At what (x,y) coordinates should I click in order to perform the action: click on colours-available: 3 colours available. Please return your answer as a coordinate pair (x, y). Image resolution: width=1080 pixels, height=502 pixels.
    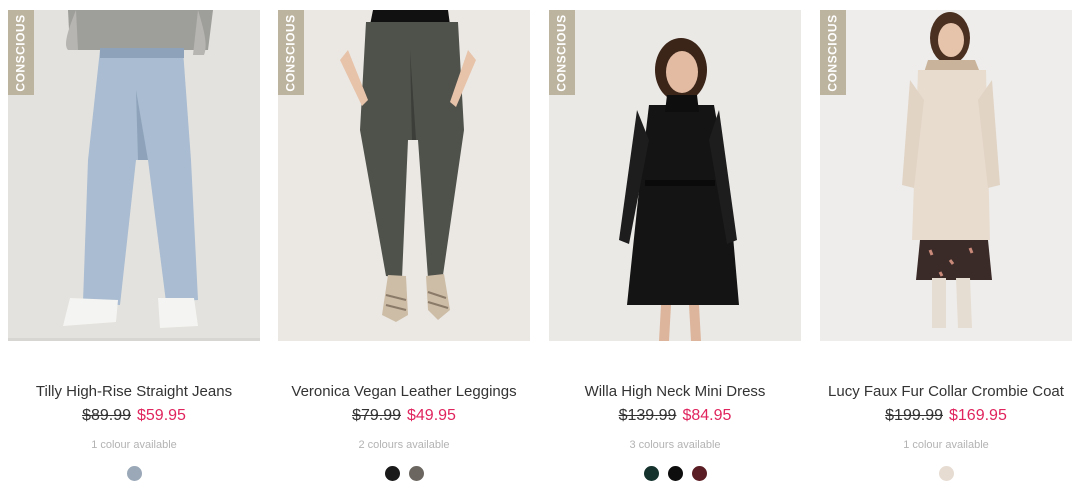
    Looking at the image, I should click on (675, 445).